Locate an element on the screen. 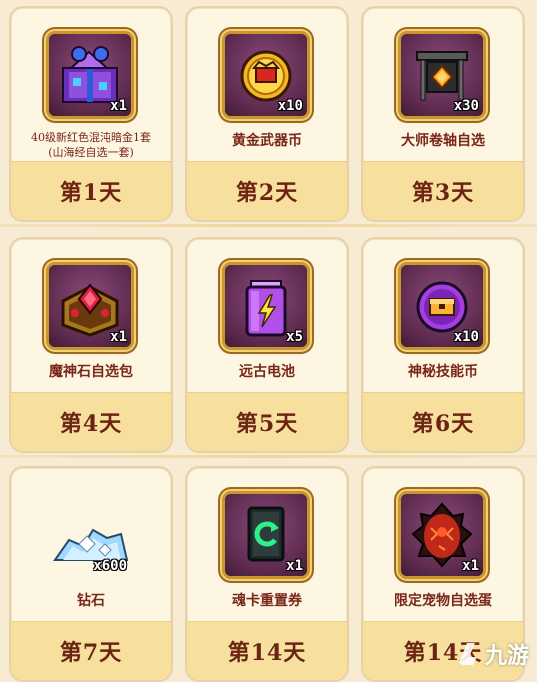 The image size is (537, 682). watermark: 九游 is located at coordinates (491, 654).